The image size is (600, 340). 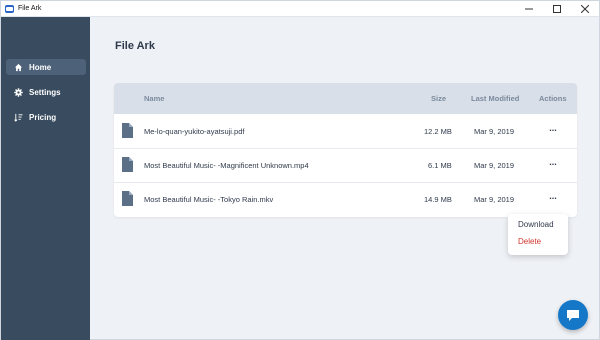 I want to click on close-button, so click(x=585, y=8).